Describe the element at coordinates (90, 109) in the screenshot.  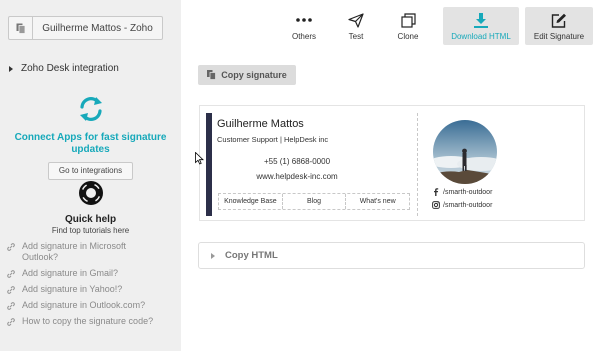
I see `sync-icon` at that location.